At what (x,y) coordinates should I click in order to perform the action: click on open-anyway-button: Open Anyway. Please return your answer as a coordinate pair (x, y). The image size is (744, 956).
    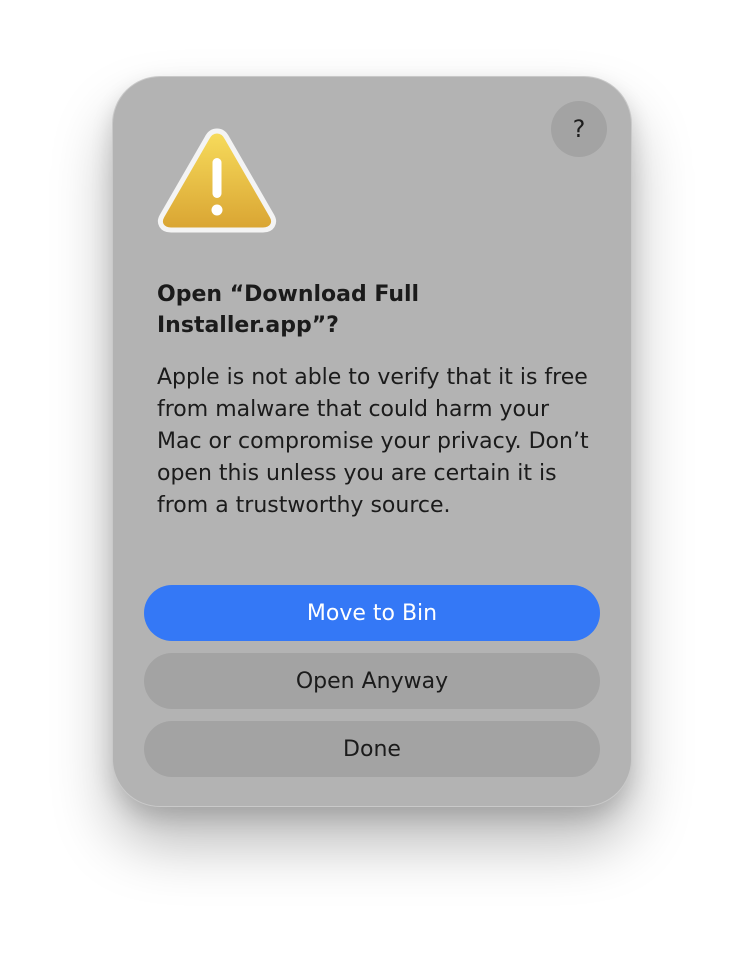
    Looking at the image, I should click on (372, 681).